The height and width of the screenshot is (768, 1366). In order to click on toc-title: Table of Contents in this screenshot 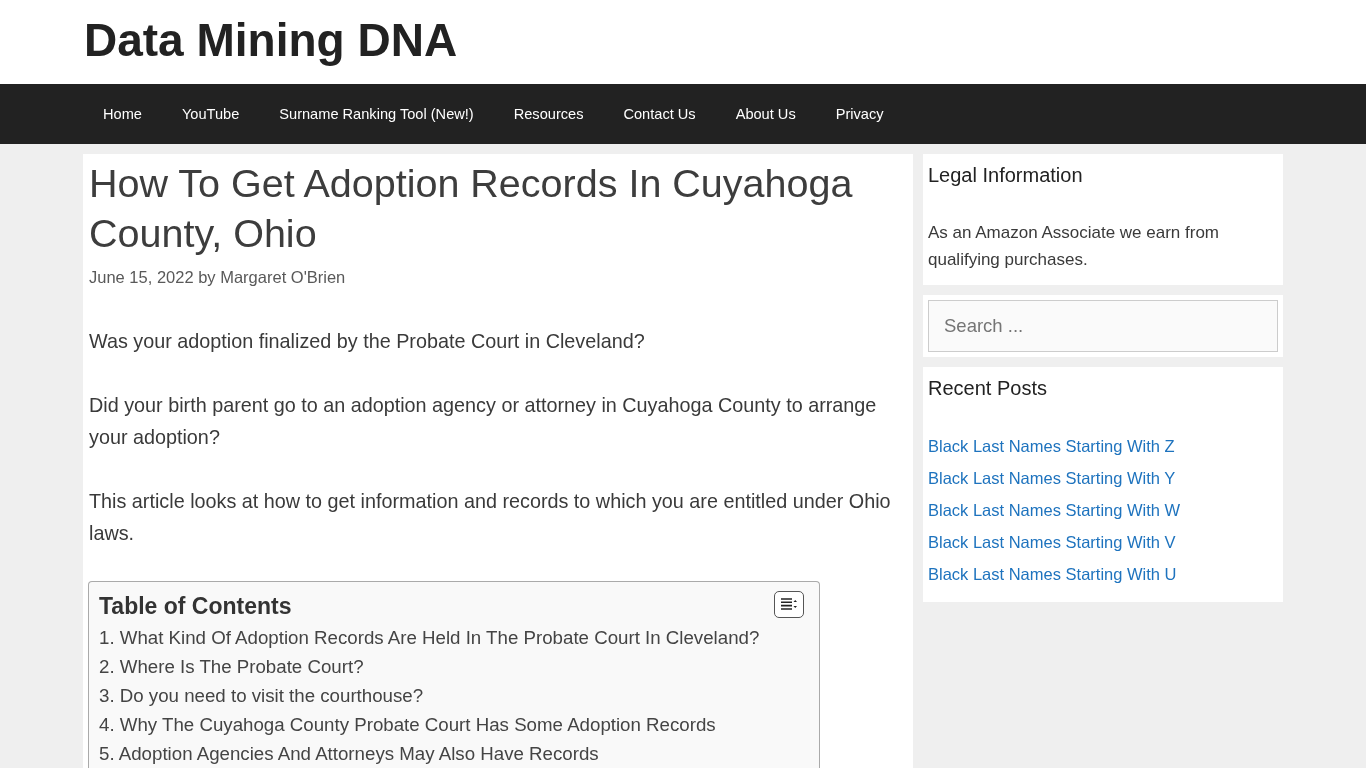, I will do `click(195, 606)`.